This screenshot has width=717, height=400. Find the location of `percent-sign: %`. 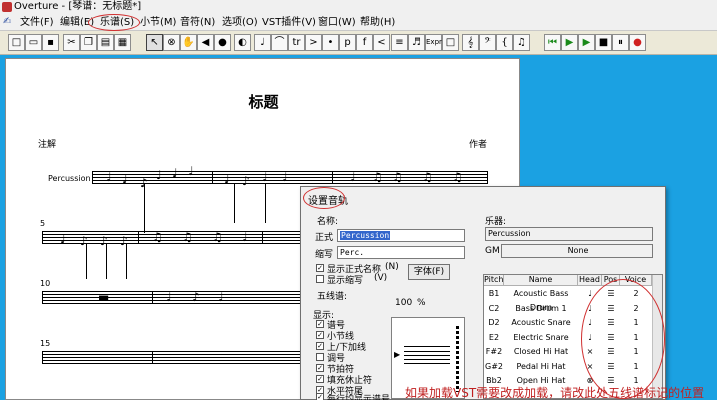

percent-sign: % is located at coordinates (421, 303).